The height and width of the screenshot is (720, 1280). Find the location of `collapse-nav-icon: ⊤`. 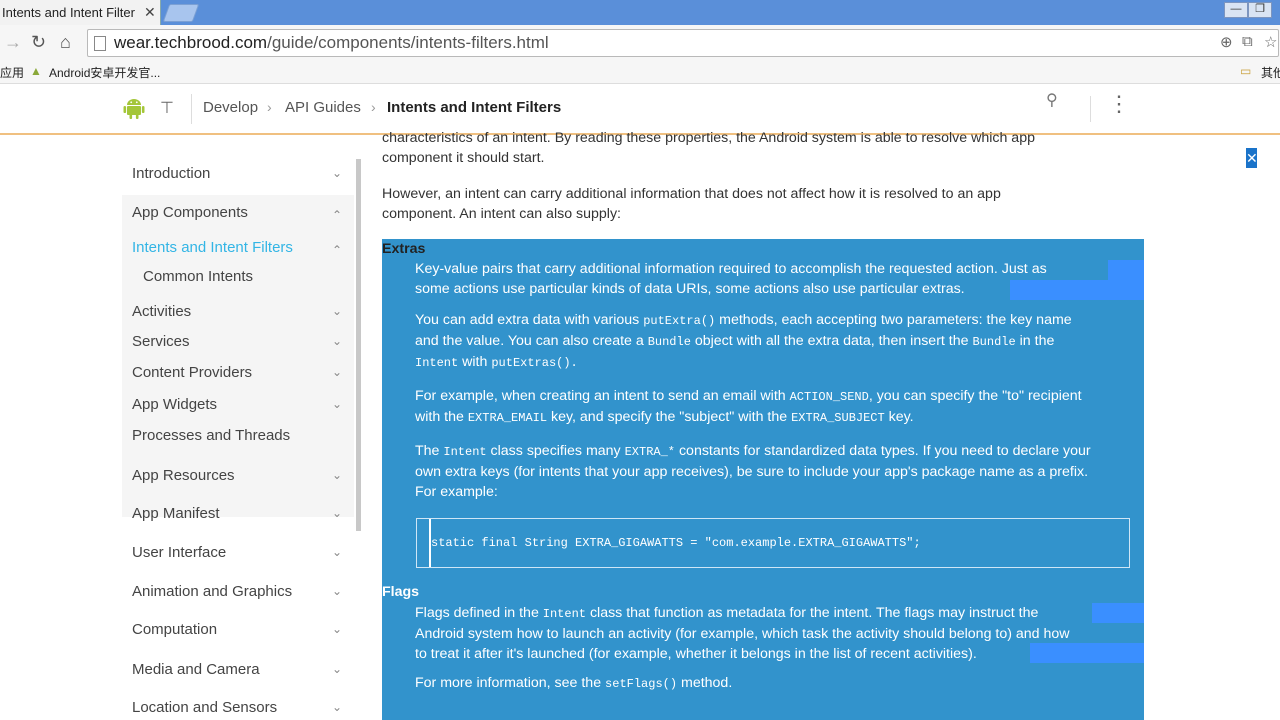

collapse-nav-icon: ⊤ is located at coordinates (167, 108).